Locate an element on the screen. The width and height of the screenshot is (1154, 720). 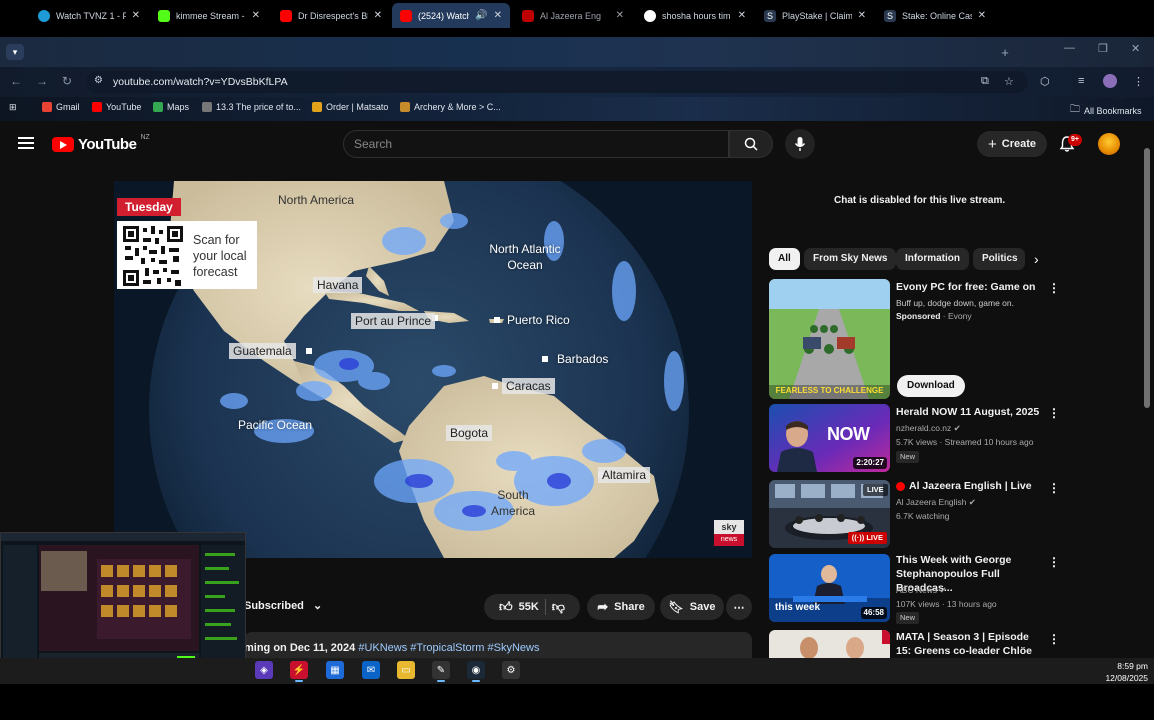
file-explorer-icon: ▭ is located at coordinates (406, 670).